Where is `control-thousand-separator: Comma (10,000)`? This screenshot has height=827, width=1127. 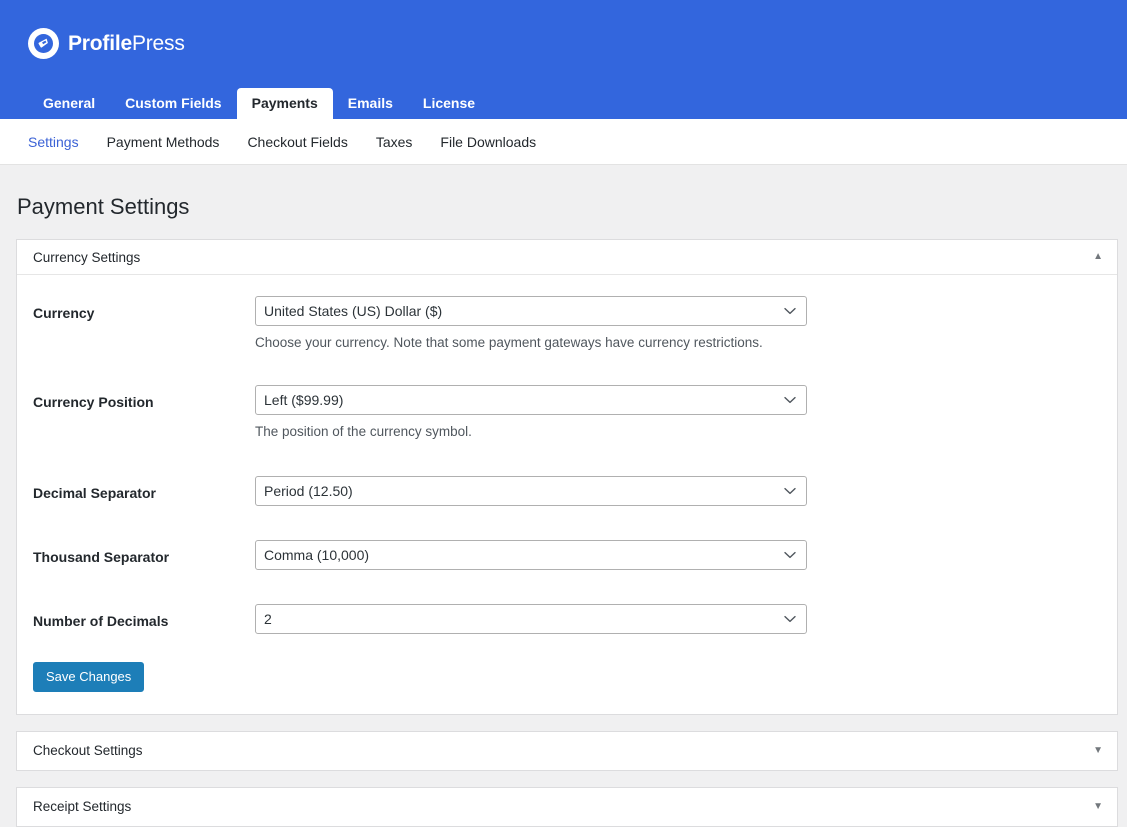 control-thousand-separator: Comma (10,000) is located at coordinates (678, 554).